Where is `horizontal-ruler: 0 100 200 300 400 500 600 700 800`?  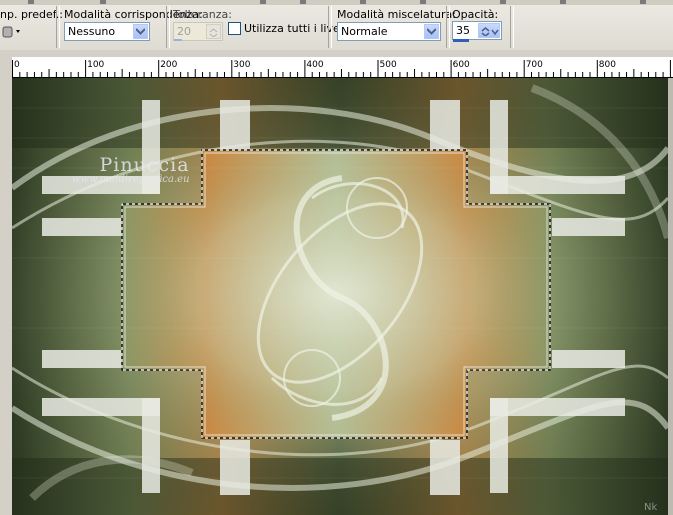
horizontal-ruler: 0 100 200 300 400 500 600 700 800 is located at coordinates (342, 67).